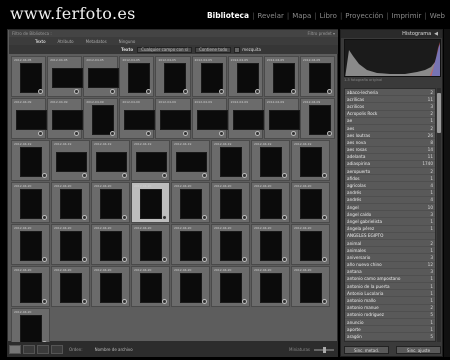 Image resolution: width=450 pixels, height=360 pixels. What do you see at coordinates (328, 16) in the screenshot?
I see `module-3: Libro` at bounding box center [328, 16].